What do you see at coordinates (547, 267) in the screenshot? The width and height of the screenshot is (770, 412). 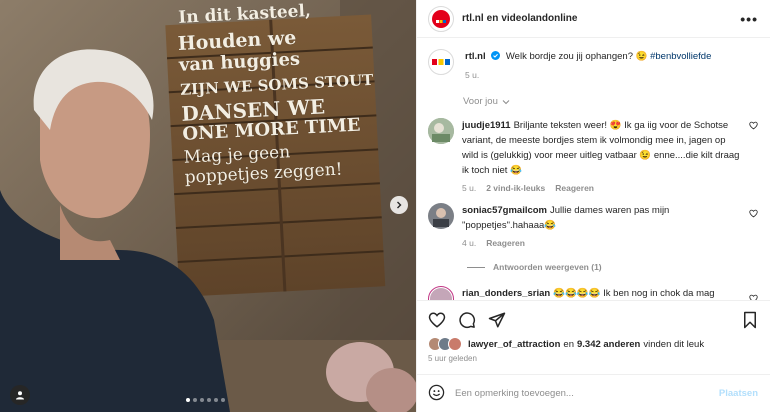 I see `view-replies-label: Antwoorden weergeven (1)` at bounding box center [547, 267].